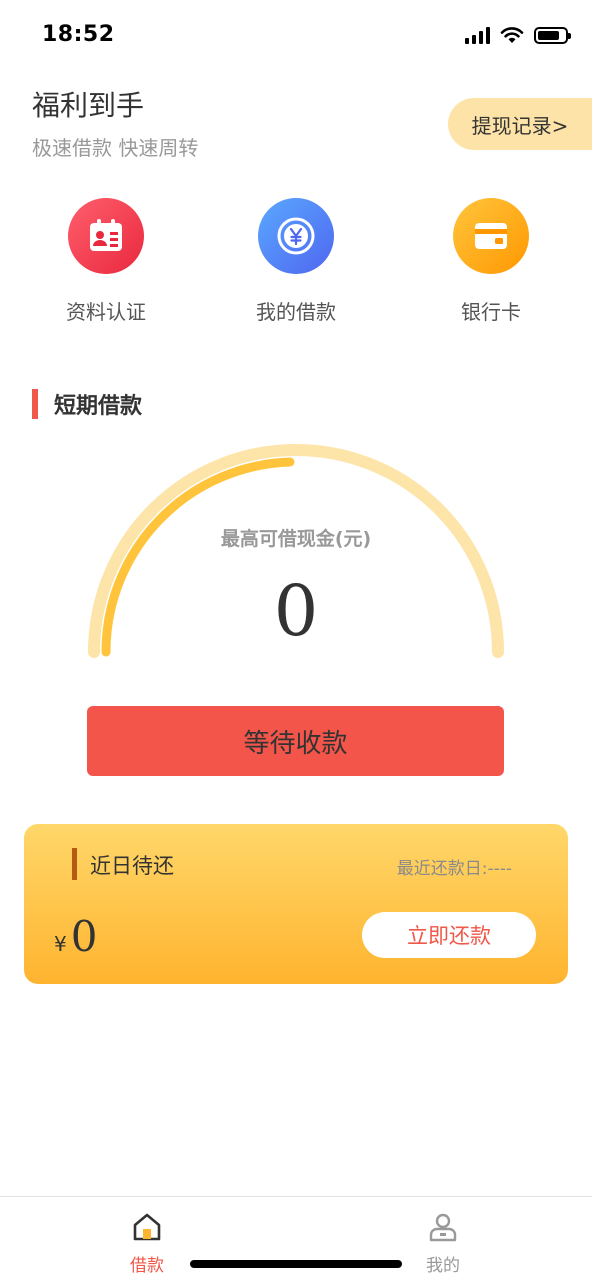  What do you see at coordinates (296, 35) in the screenshot?
I see `status-bar: 18:52` at bounding box center [296, 35].